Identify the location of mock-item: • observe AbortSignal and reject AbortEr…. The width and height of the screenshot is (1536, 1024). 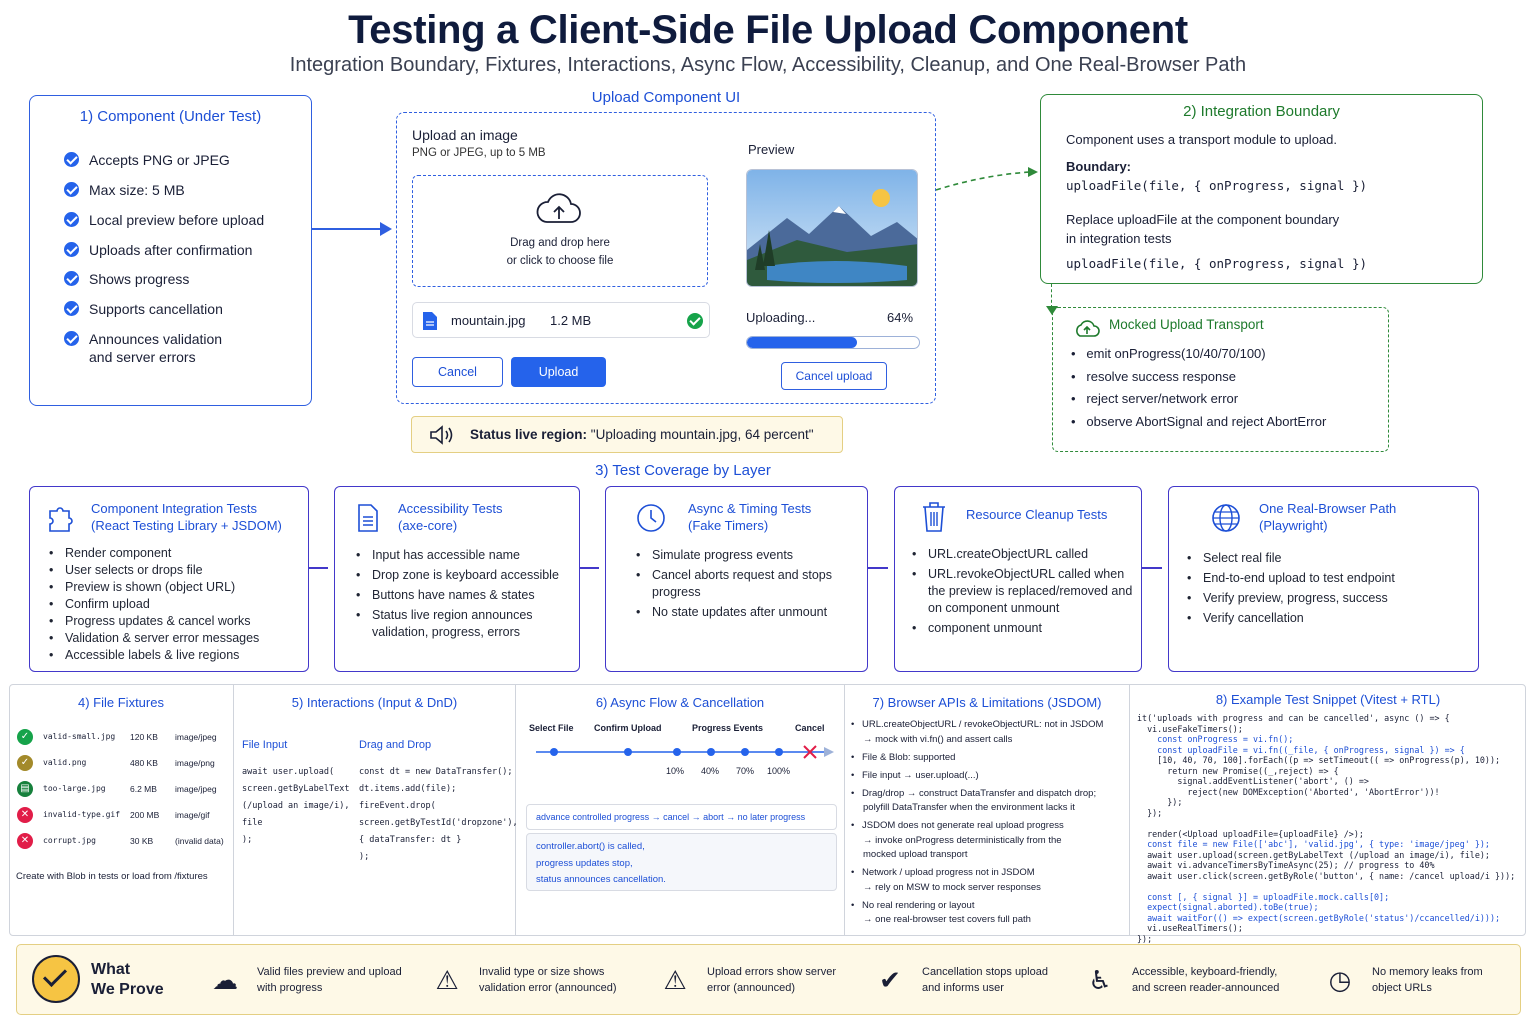
(1199, 421).